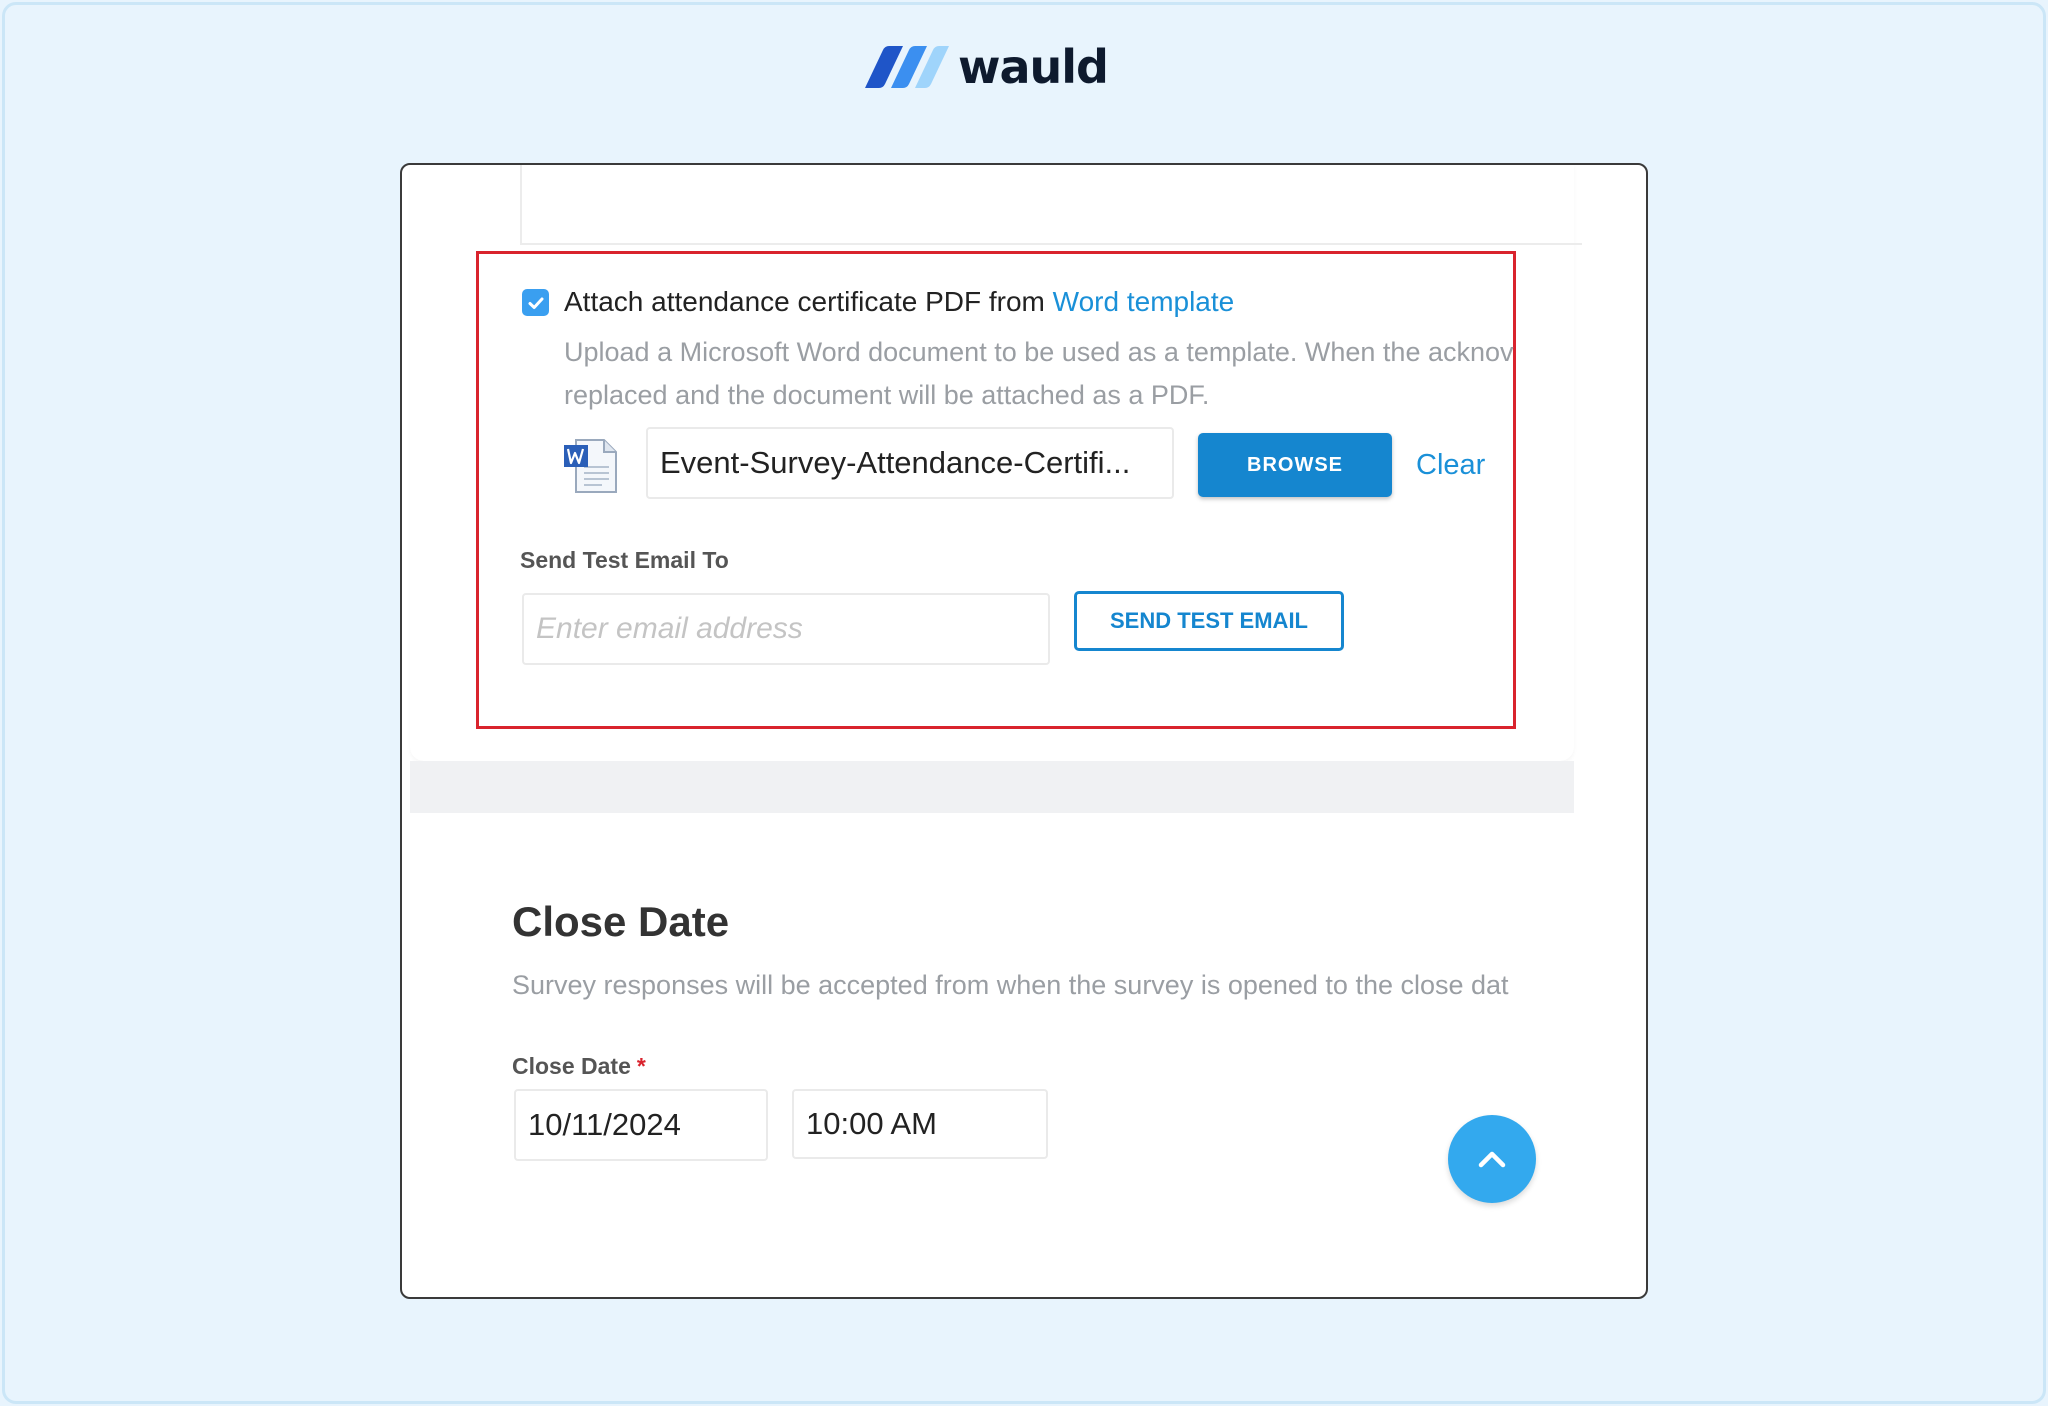  Describe the element at coordinates (992, 787) in the screenshot. I see `section-separator` at that location.